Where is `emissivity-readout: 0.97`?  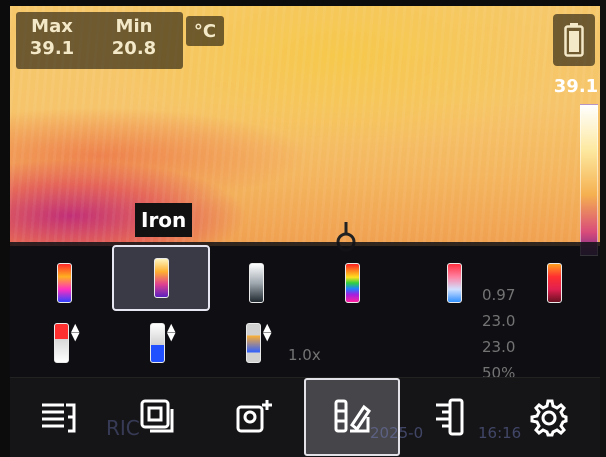
emissivity-readout: 0.97 is located at coordinates (499, 295).